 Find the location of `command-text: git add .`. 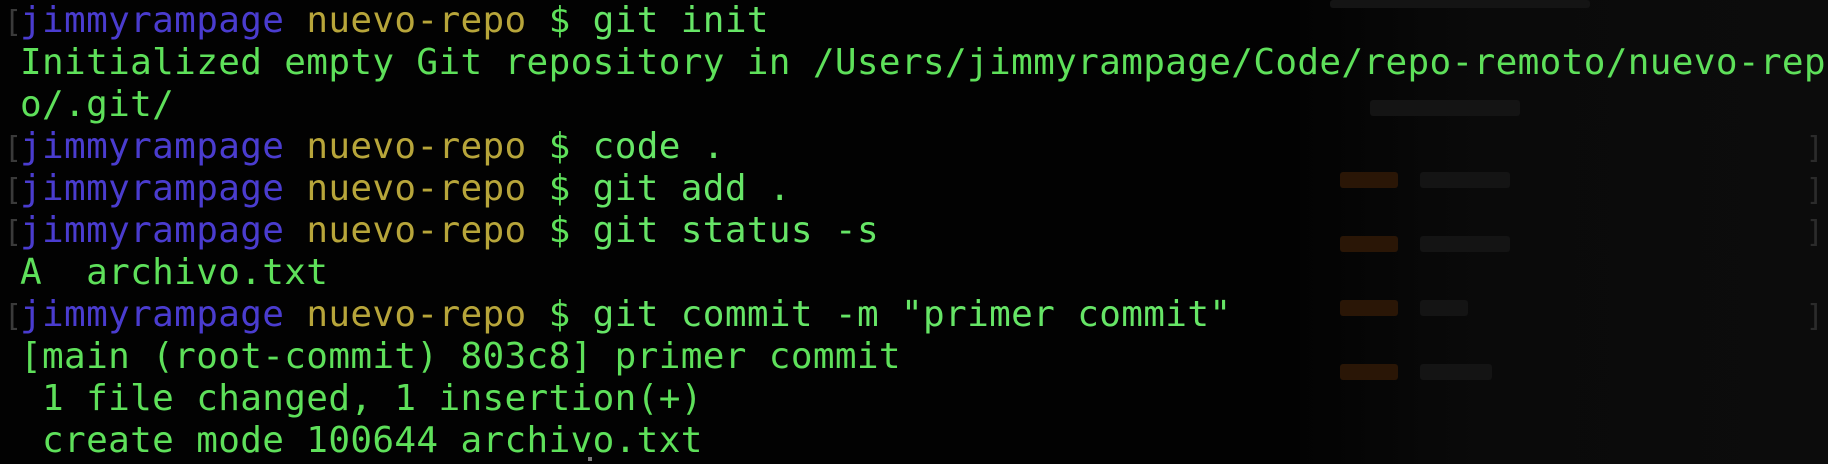

command-text: git add . is located at coordinates (691, 188).